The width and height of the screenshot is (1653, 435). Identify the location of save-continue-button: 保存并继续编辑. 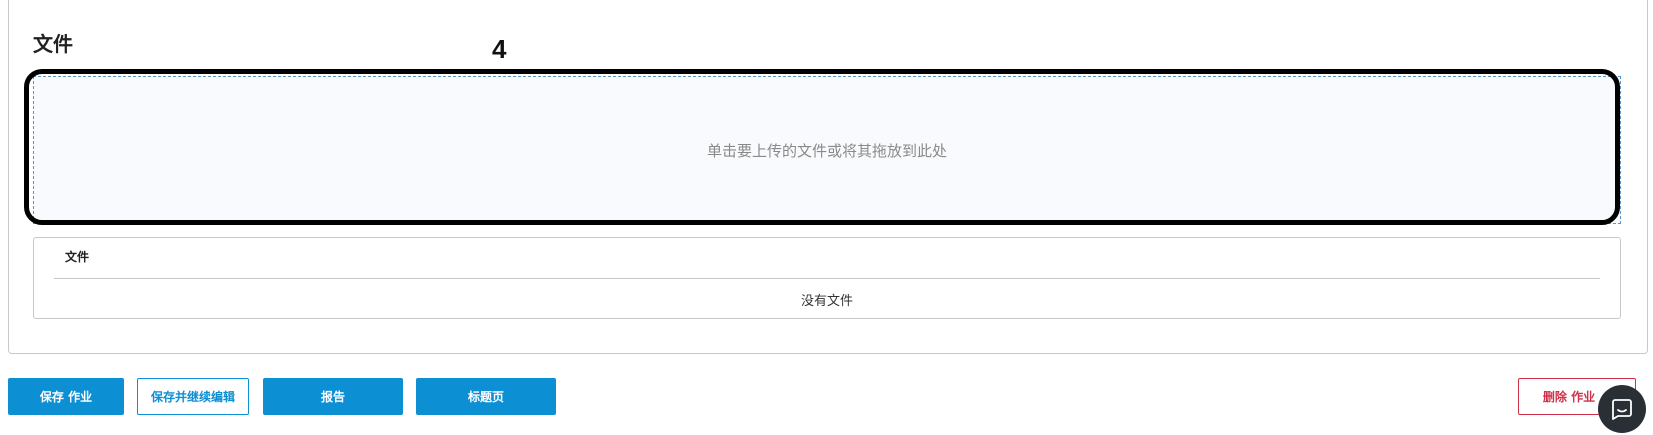
(193, 396).